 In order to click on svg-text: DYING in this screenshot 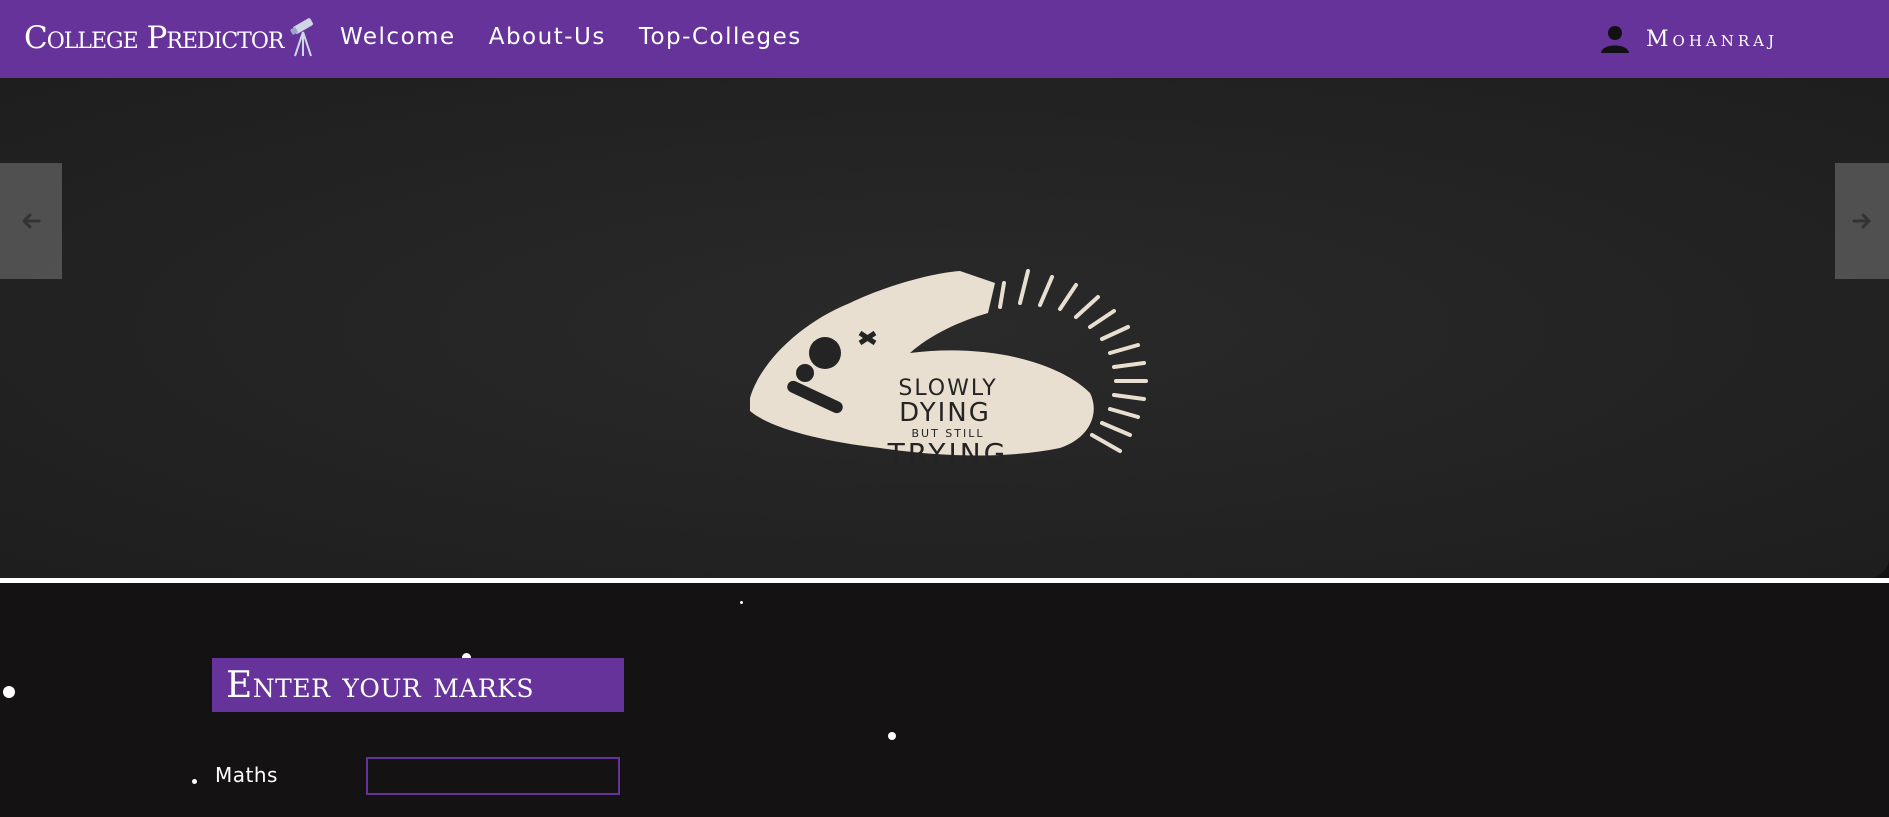, I will do `click(945, 413)`.